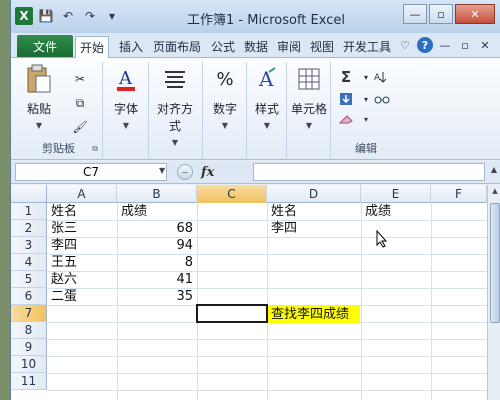 Image resolution: width=500 pixels, height=400 pixels. Describe the element at coordinates (267, 97) in the screenshot. I see `styles-button: A 样式 ▼` at that location.